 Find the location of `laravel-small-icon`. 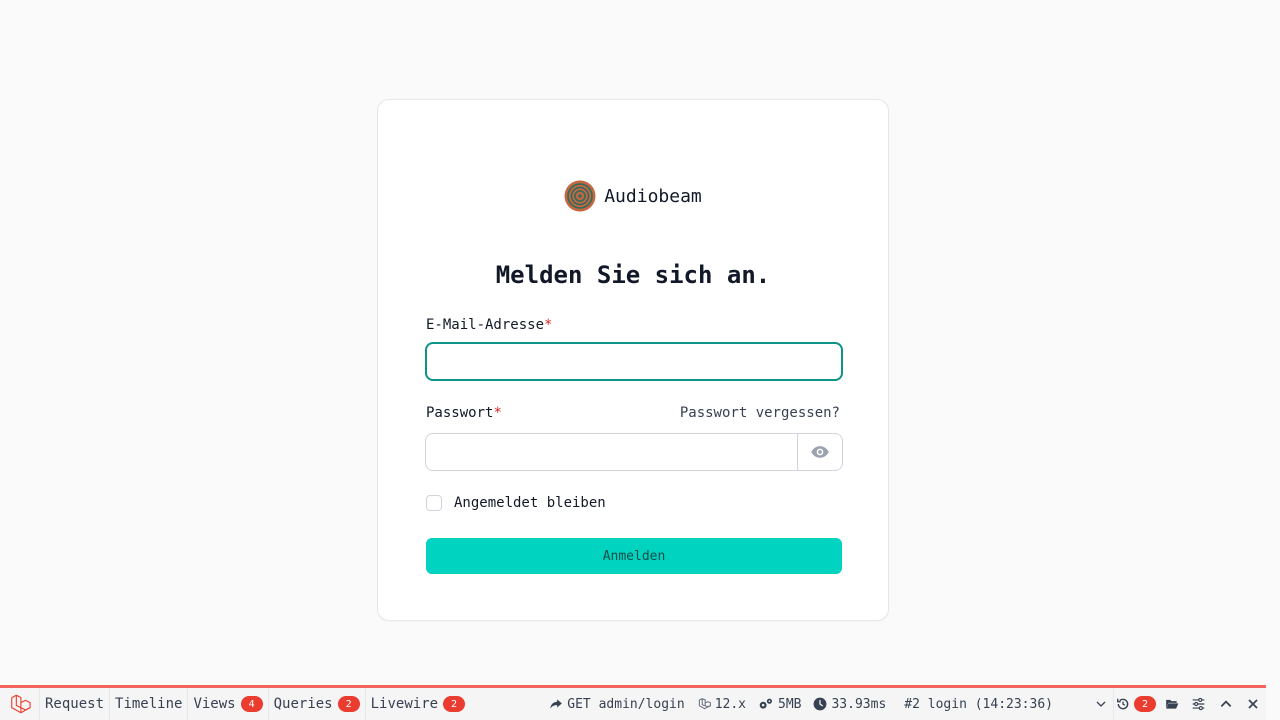

laravel-small-icon is located at coordinates (704, 704).